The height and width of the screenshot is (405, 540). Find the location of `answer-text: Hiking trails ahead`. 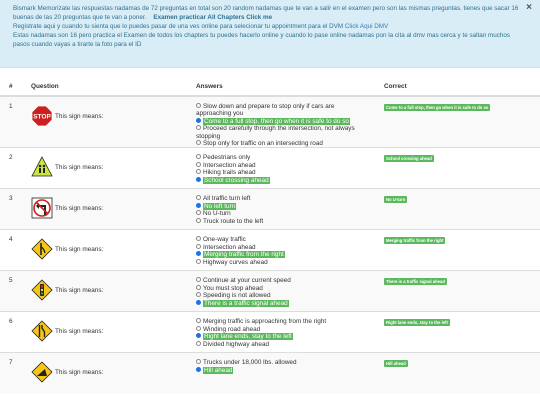

answer-text: Hiking trails ahead is located at coordinates (229, 173).